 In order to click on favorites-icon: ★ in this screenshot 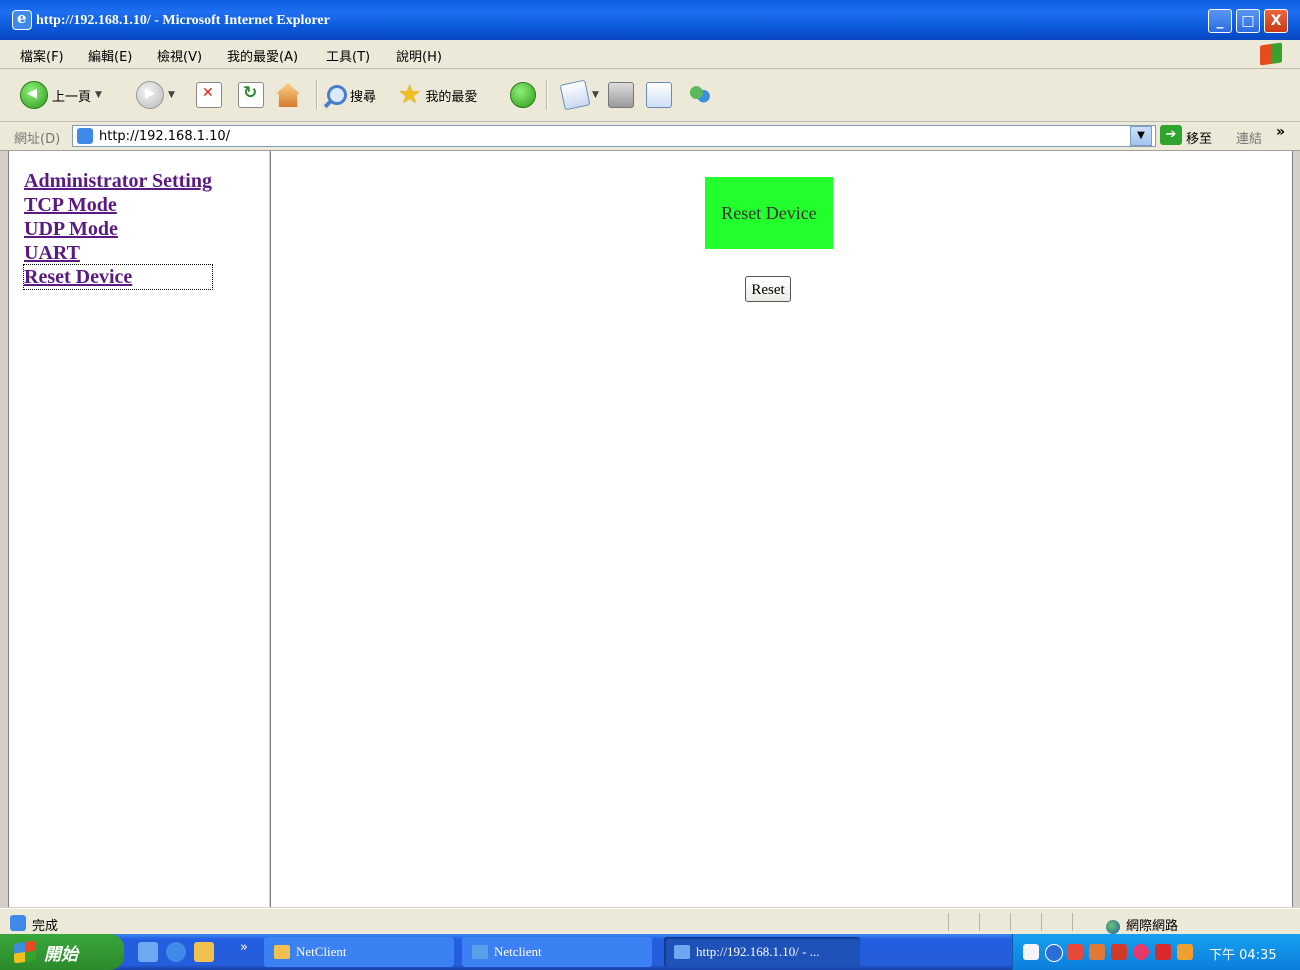, I will do `click(410, 95)`.